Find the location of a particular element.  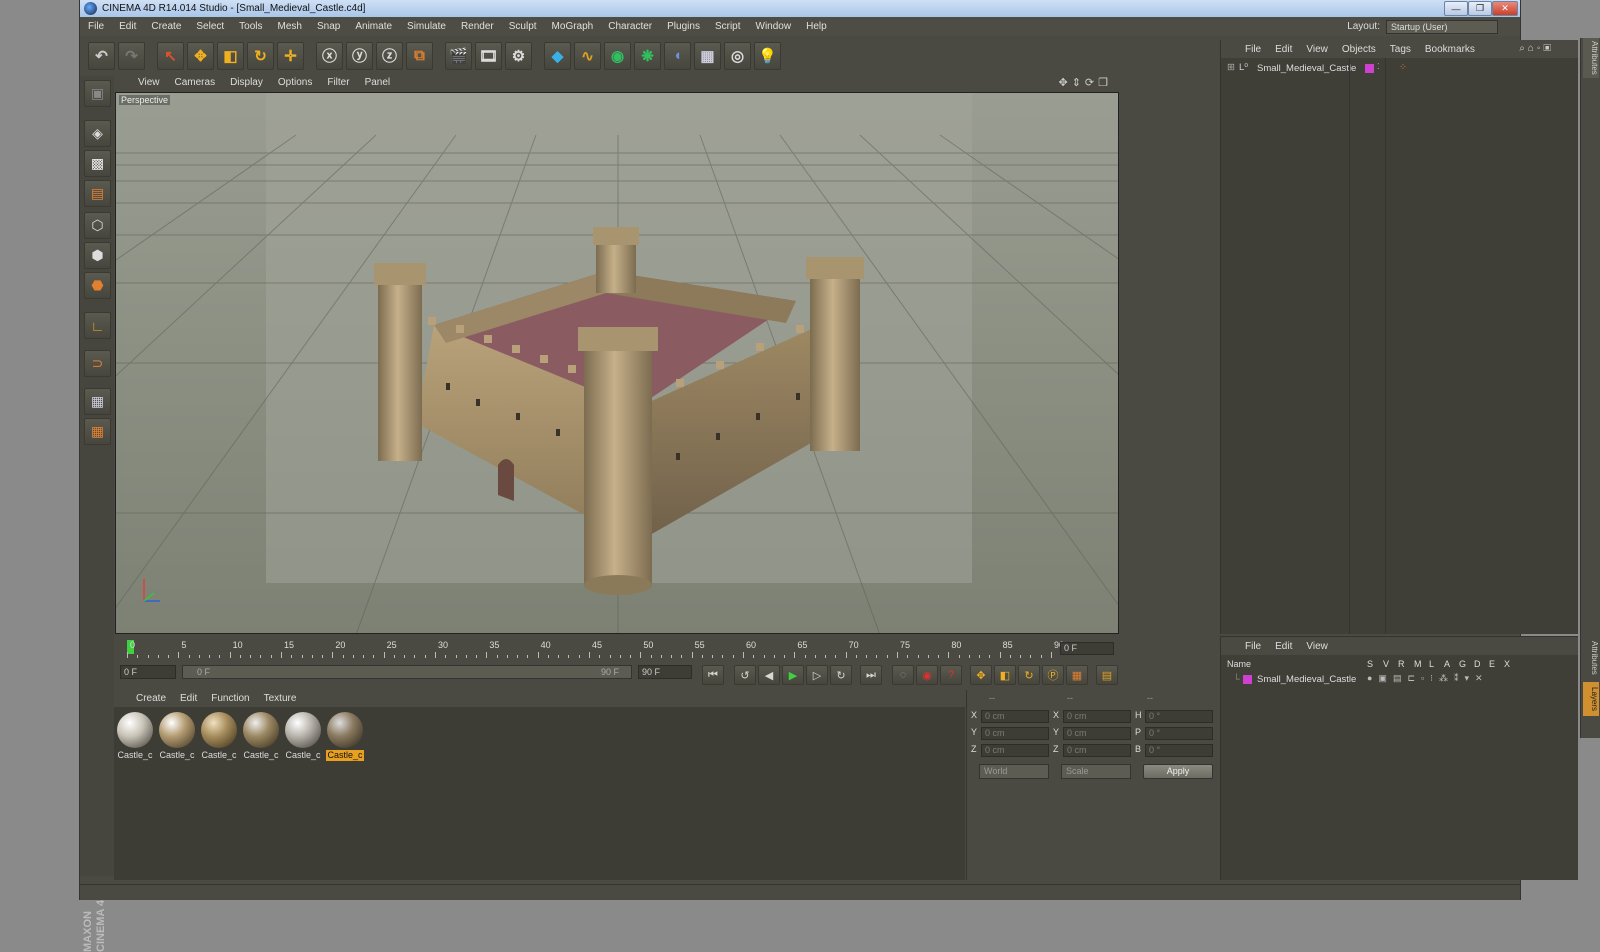

frame-range-slider: 0 F 90 F is located at coordinates (407, 672).